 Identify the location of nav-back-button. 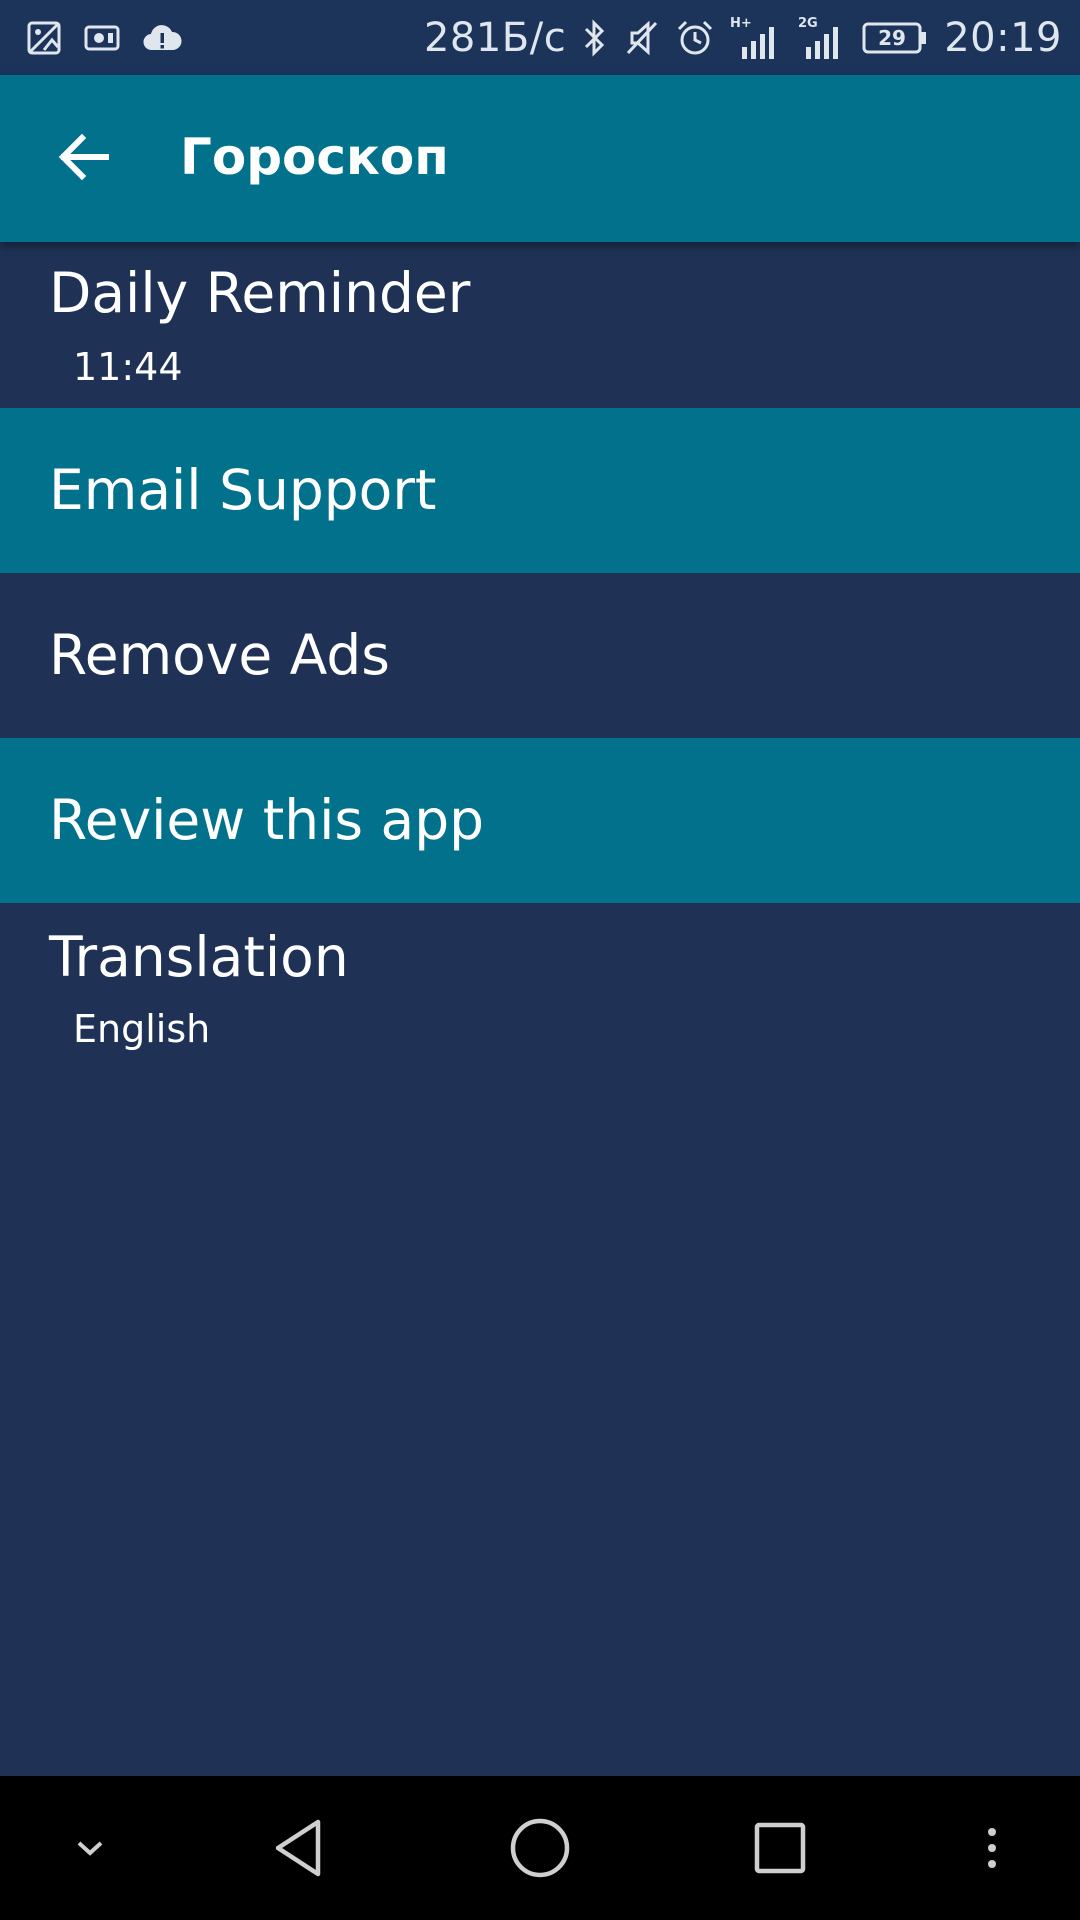
(300, 1848).